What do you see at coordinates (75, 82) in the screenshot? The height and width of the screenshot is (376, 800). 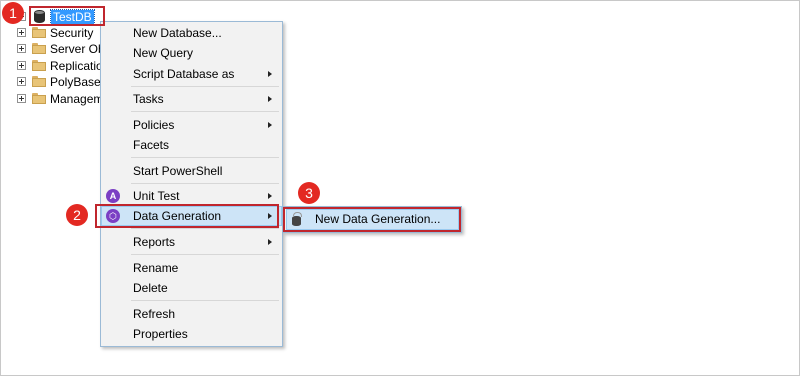 I see `tree-label: PolyBase` at bounding box center [75, 82].